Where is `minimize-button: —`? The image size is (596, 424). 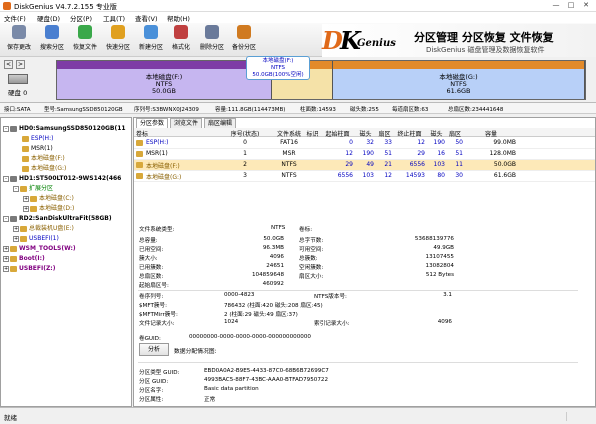 minimize-button: — is located at coordinates (556, 5).